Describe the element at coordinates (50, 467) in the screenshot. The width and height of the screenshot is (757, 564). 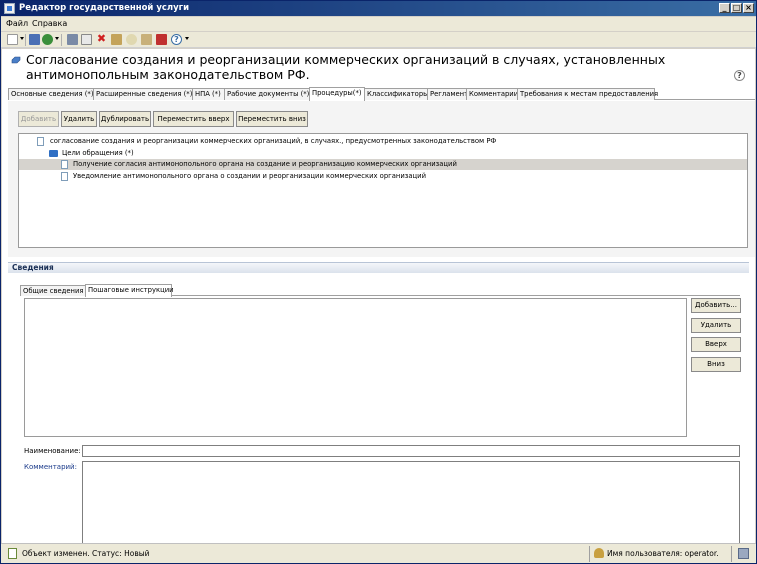
I see `comment-label: Комментарий:` at that location.